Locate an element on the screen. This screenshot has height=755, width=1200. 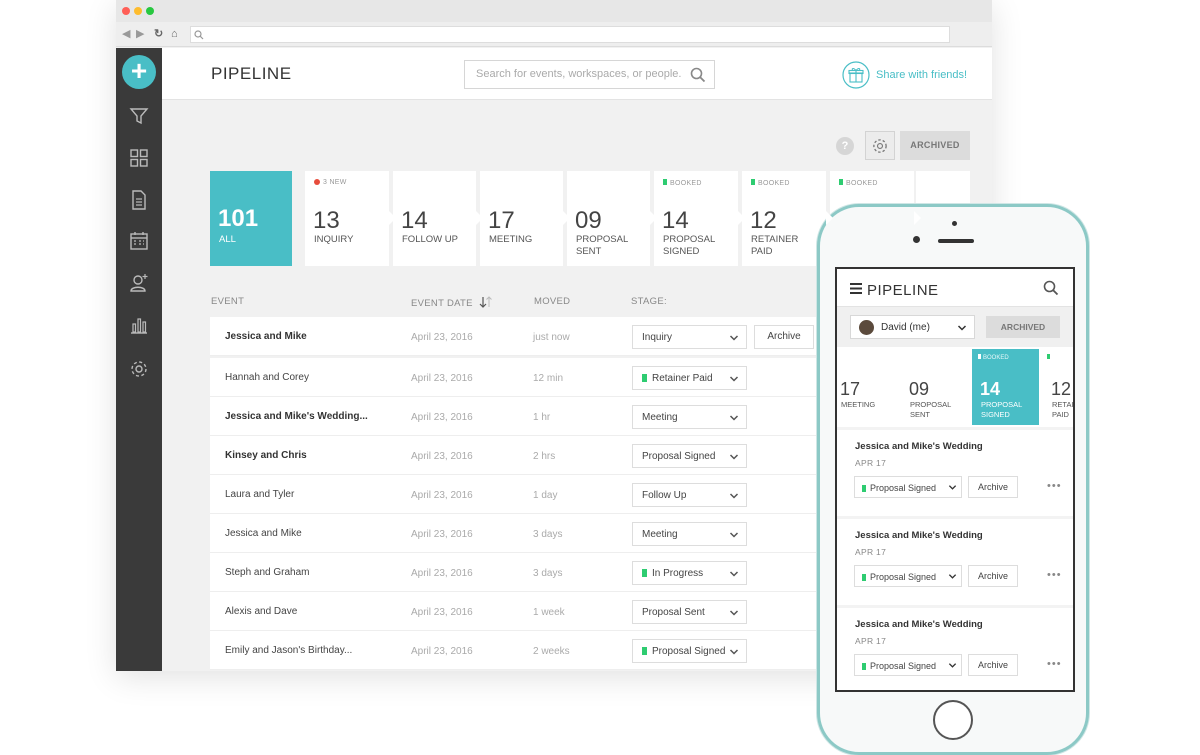
search-icon is located at coordinates (698, 75).